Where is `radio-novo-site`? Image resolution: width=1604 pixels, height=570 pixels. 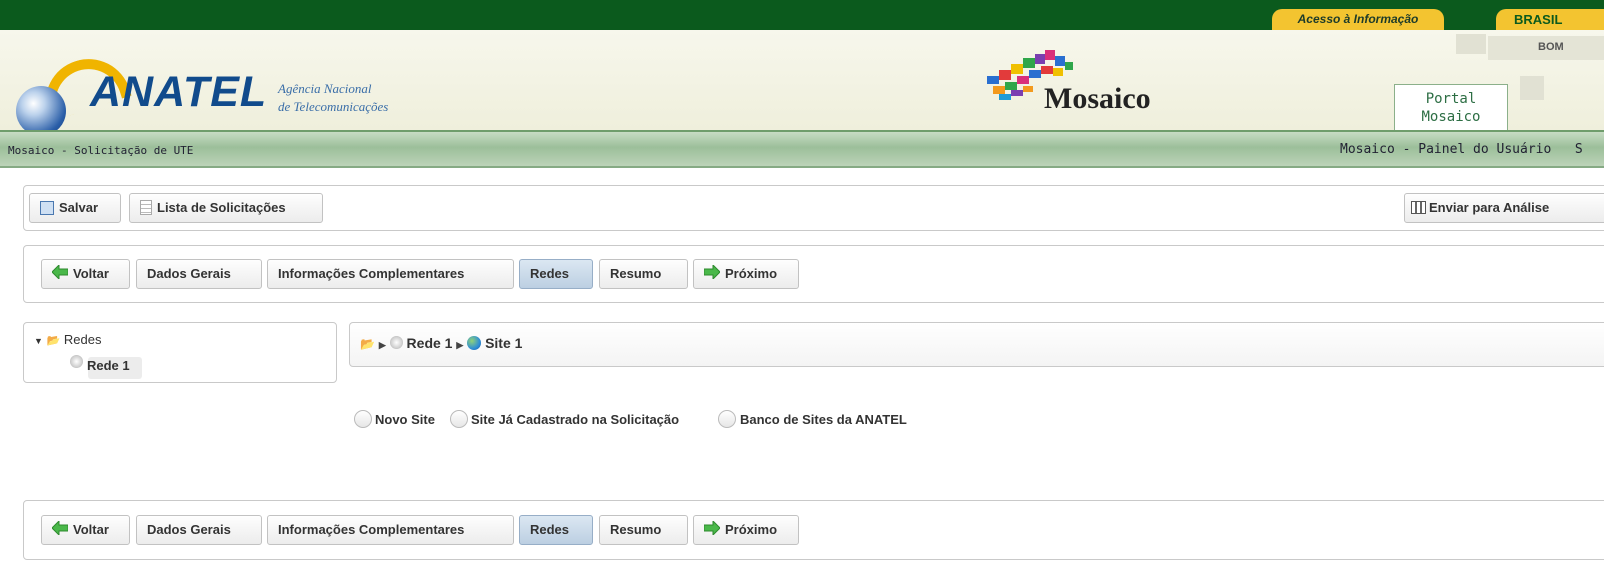 radio-novo-site is located at coordinates (363, 419).